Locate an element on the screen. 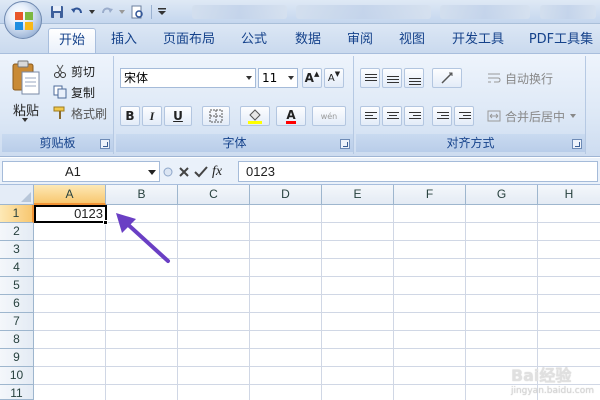 This screenshot has height=400, width=600. format-painter-button: 格式刷 is located at coordinates (79, 113).